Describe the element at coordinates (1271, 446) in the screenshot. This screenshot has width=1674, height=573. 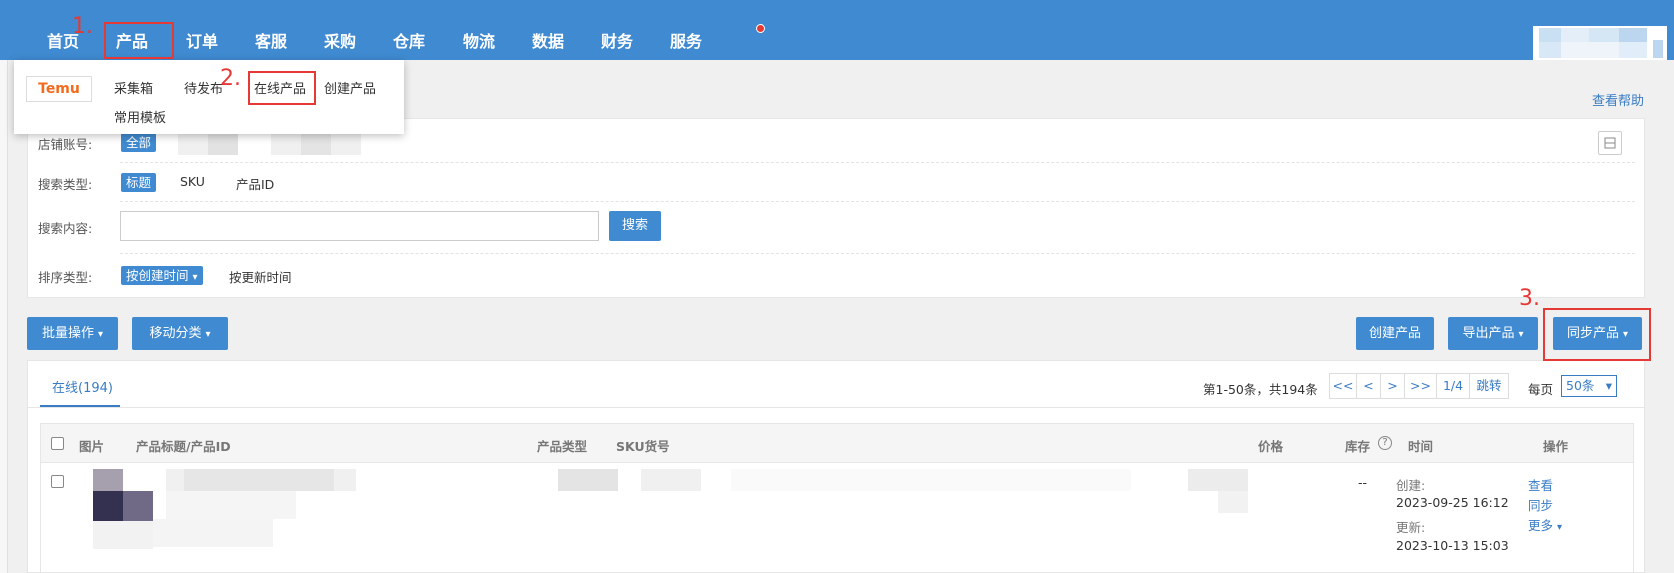
I see `th-price: 价格` at that location.